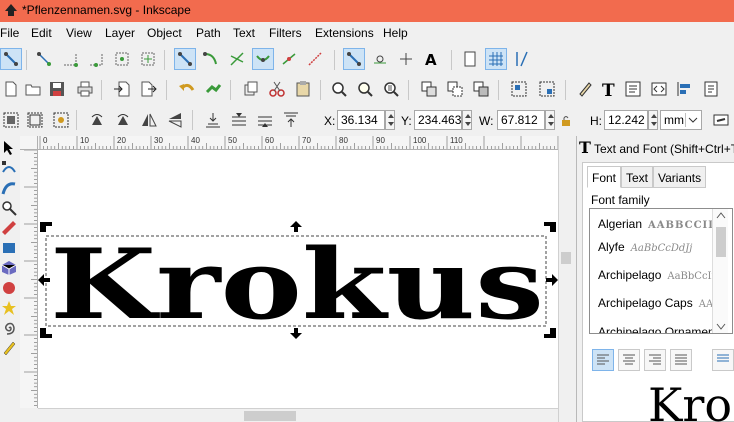 The height and width of the screenshot is (422, 734). Describe the element at coordinates (681, 360) in the screenshot. I see `align-justify-button` at that location.